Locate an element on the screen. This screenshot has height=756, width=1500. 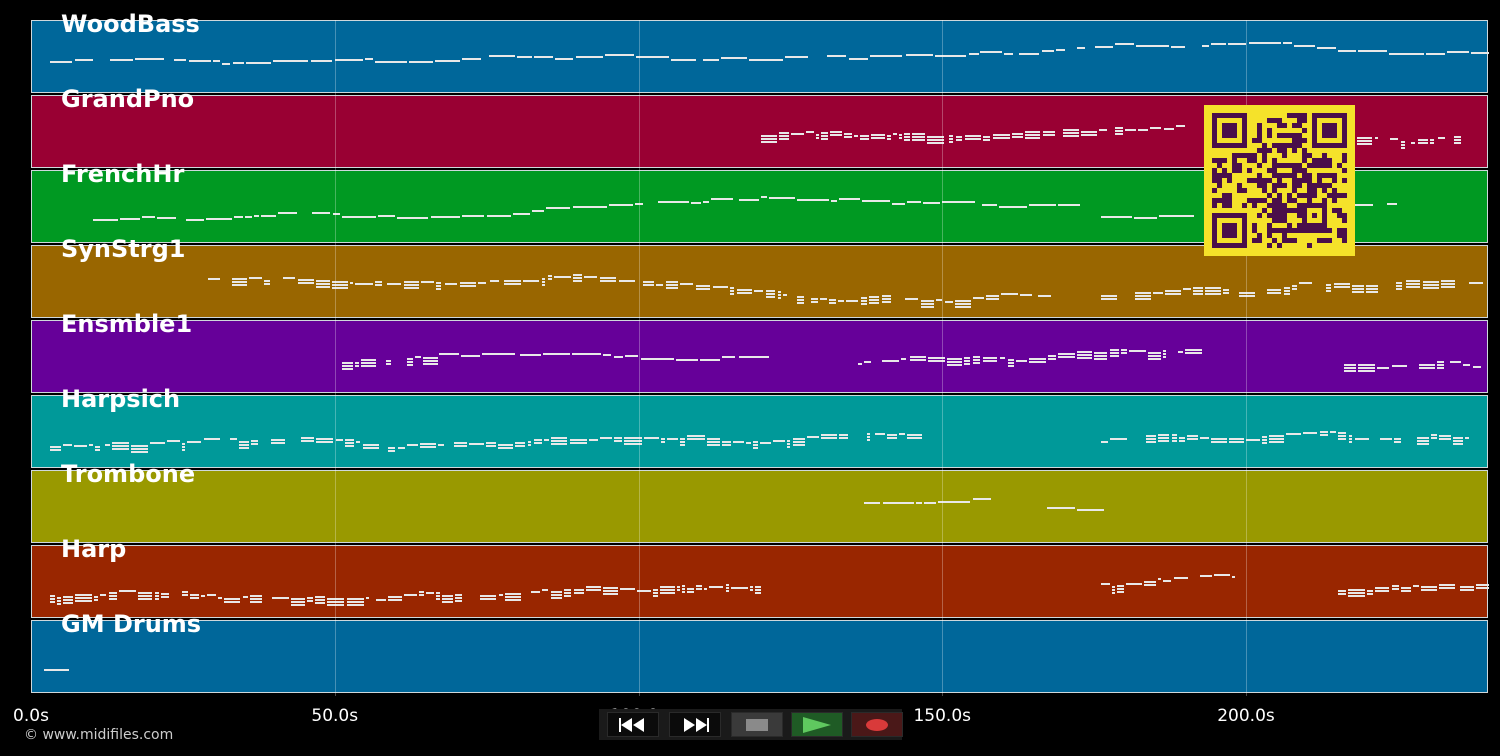
track-lane: Harpsich is located at coordinates (759, 426).